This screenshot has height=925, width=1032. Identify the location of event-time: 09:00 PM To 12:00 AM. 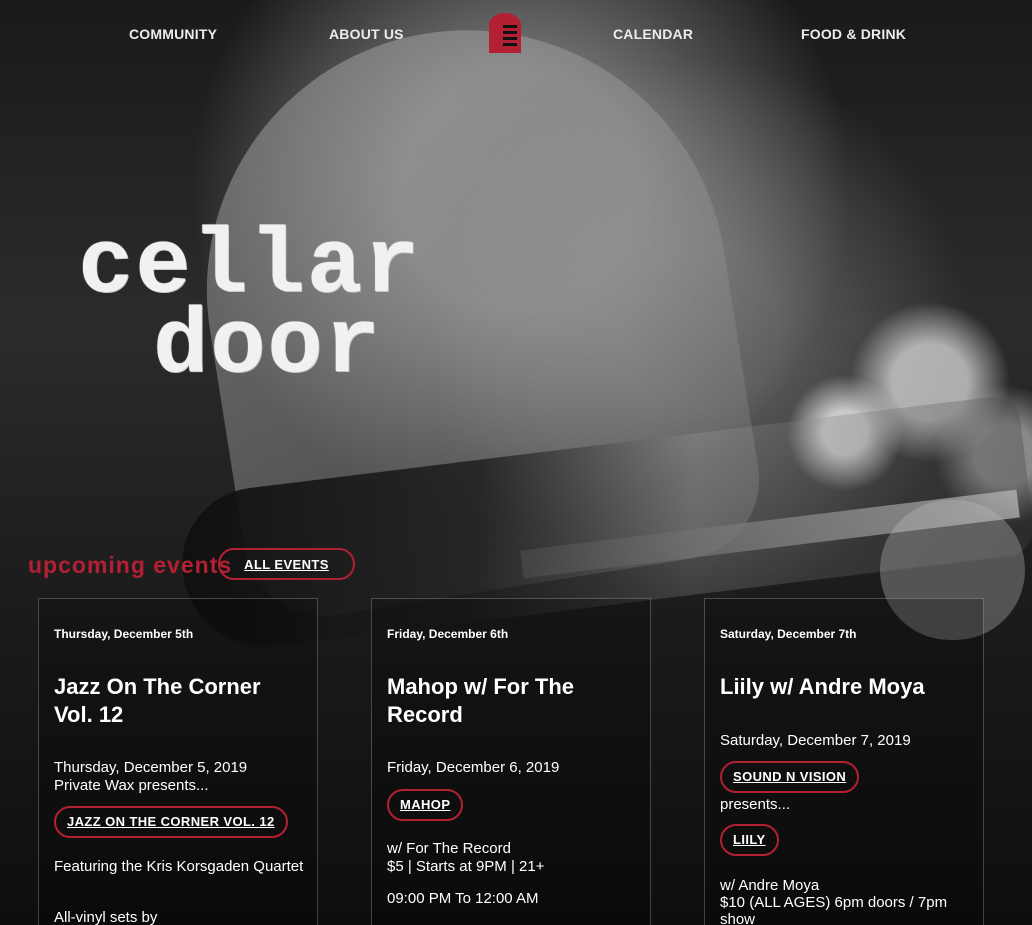
(463, 898).